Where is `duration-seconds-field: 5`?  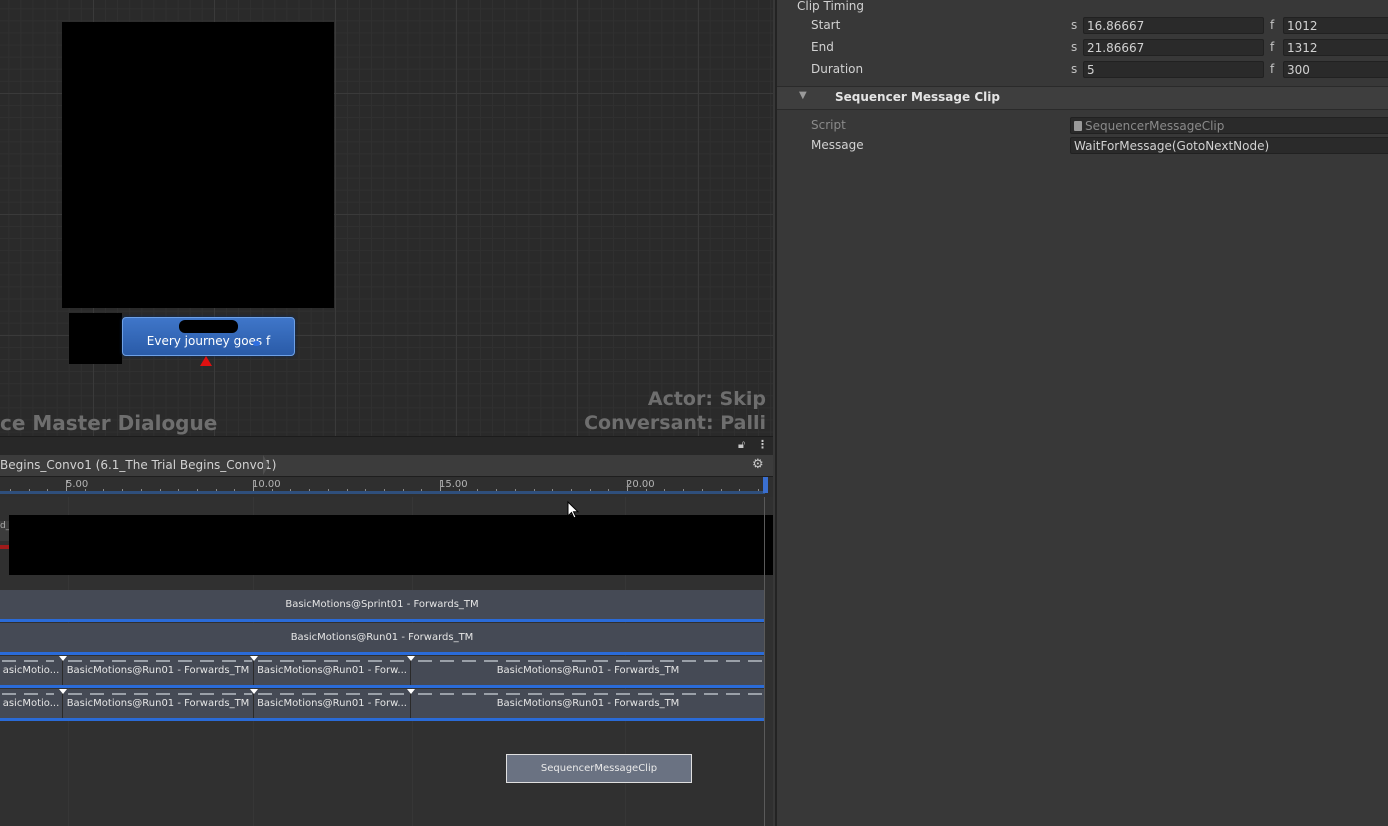
duration-seconds-field: 5 is located at coordinates (1173, 69).